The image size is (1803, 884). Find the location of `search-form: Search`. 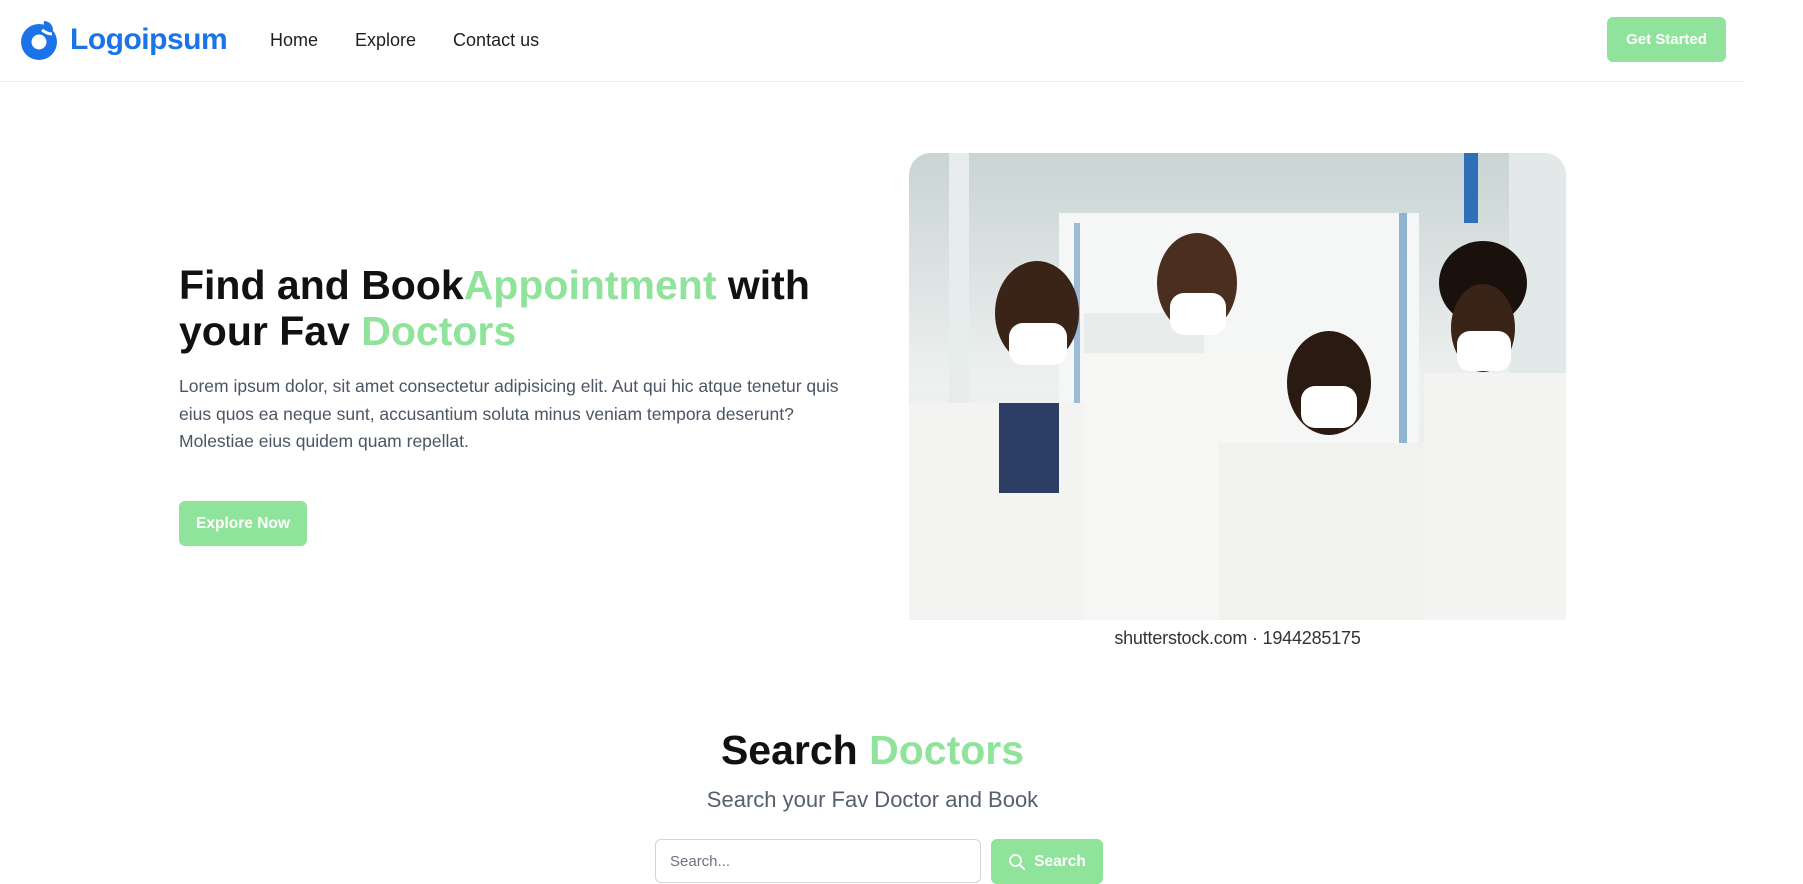

search-form: Search is located at coordinates (879, 861).